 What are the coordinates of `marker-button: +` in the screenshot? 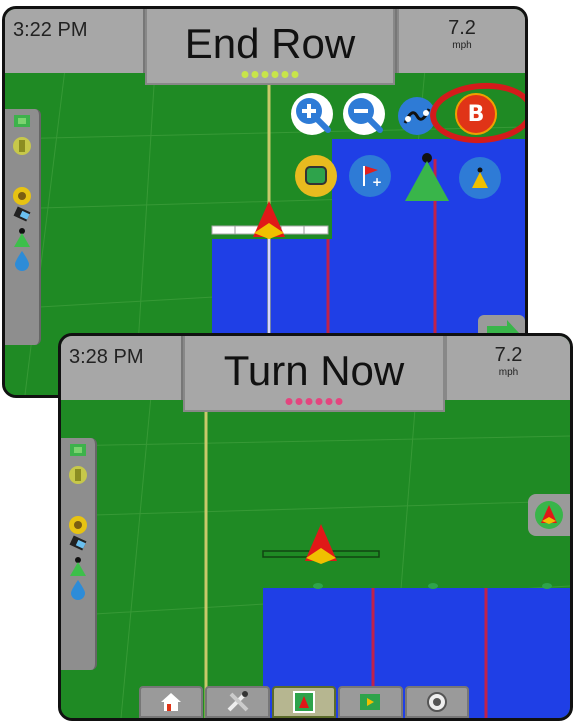 It's located at (370, 176).